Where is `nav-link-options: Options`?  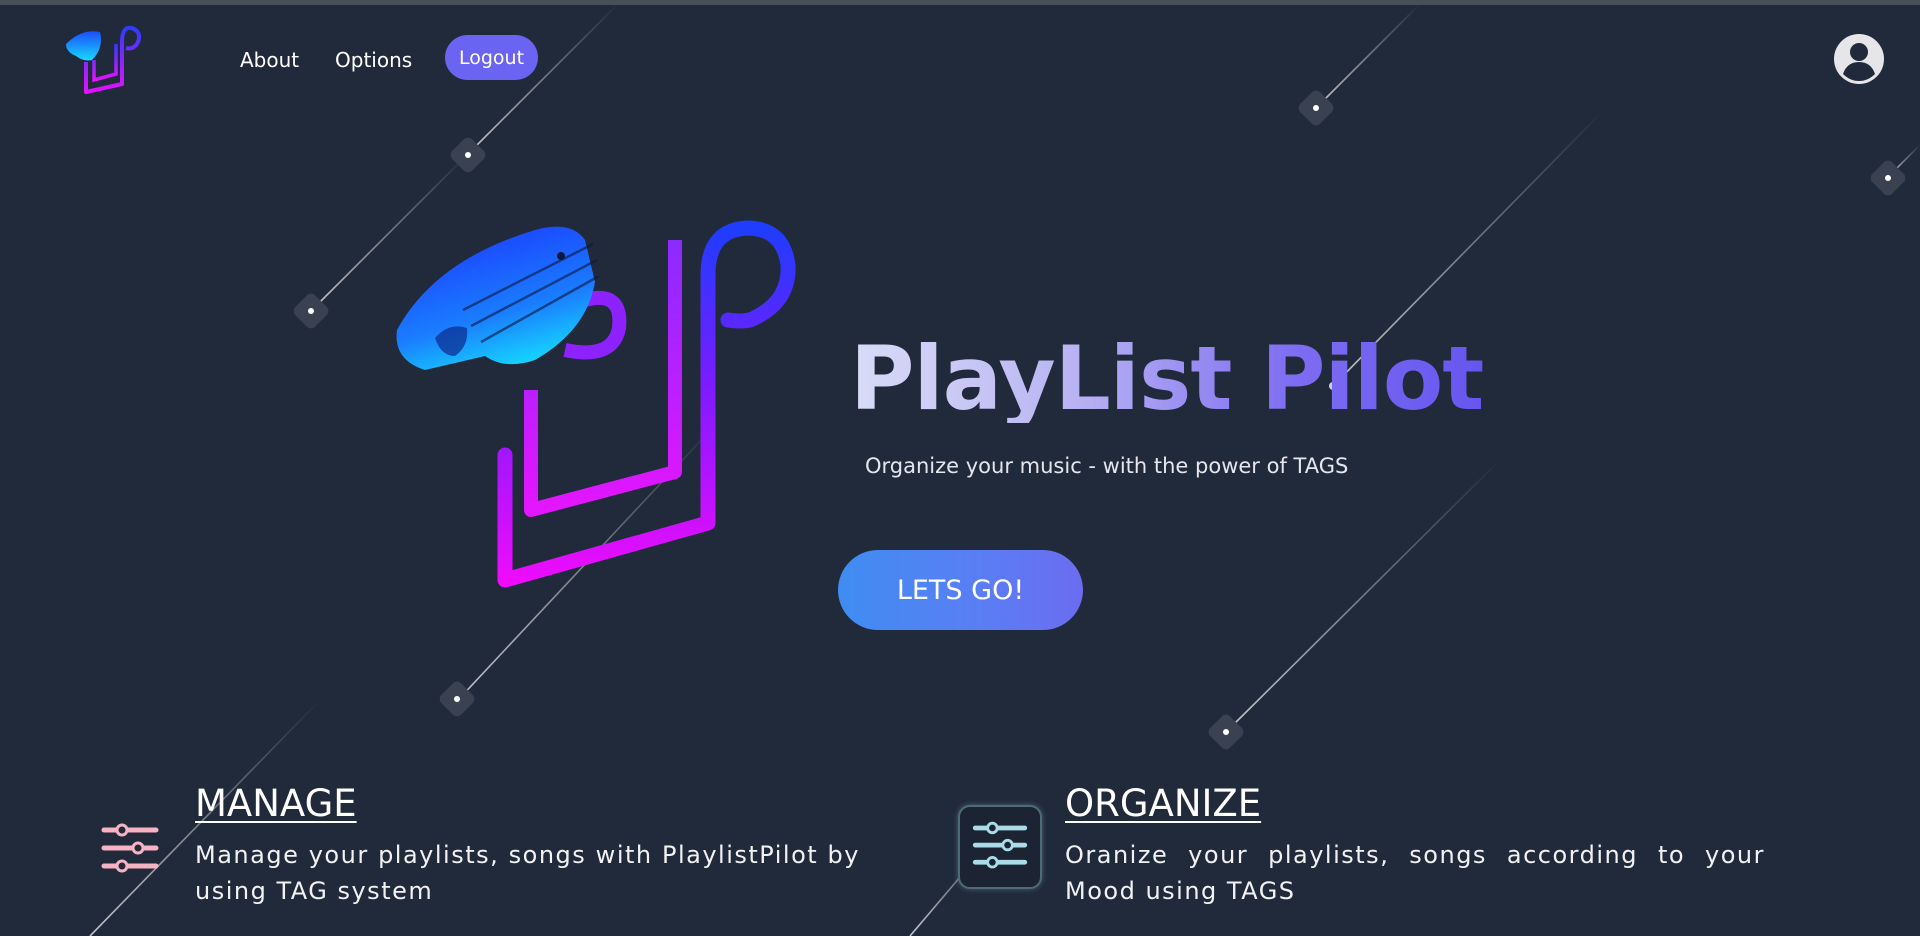
nav-link-options: Options is located at coordinates (373, 60).